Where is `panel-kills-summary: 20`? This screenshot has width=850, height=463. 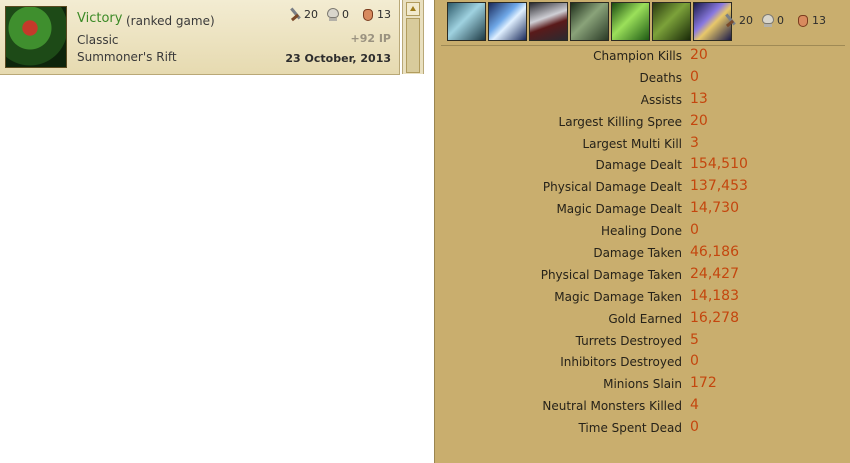 panel-kills-summary: 20 is located at coordinates (738, 20).